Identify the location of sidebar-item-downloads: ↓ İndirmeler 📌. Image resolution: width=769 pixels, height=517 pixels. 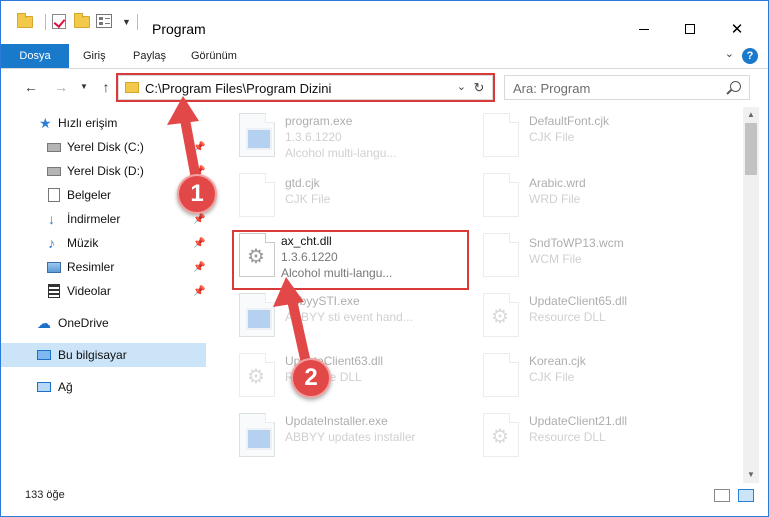
(103, 219).